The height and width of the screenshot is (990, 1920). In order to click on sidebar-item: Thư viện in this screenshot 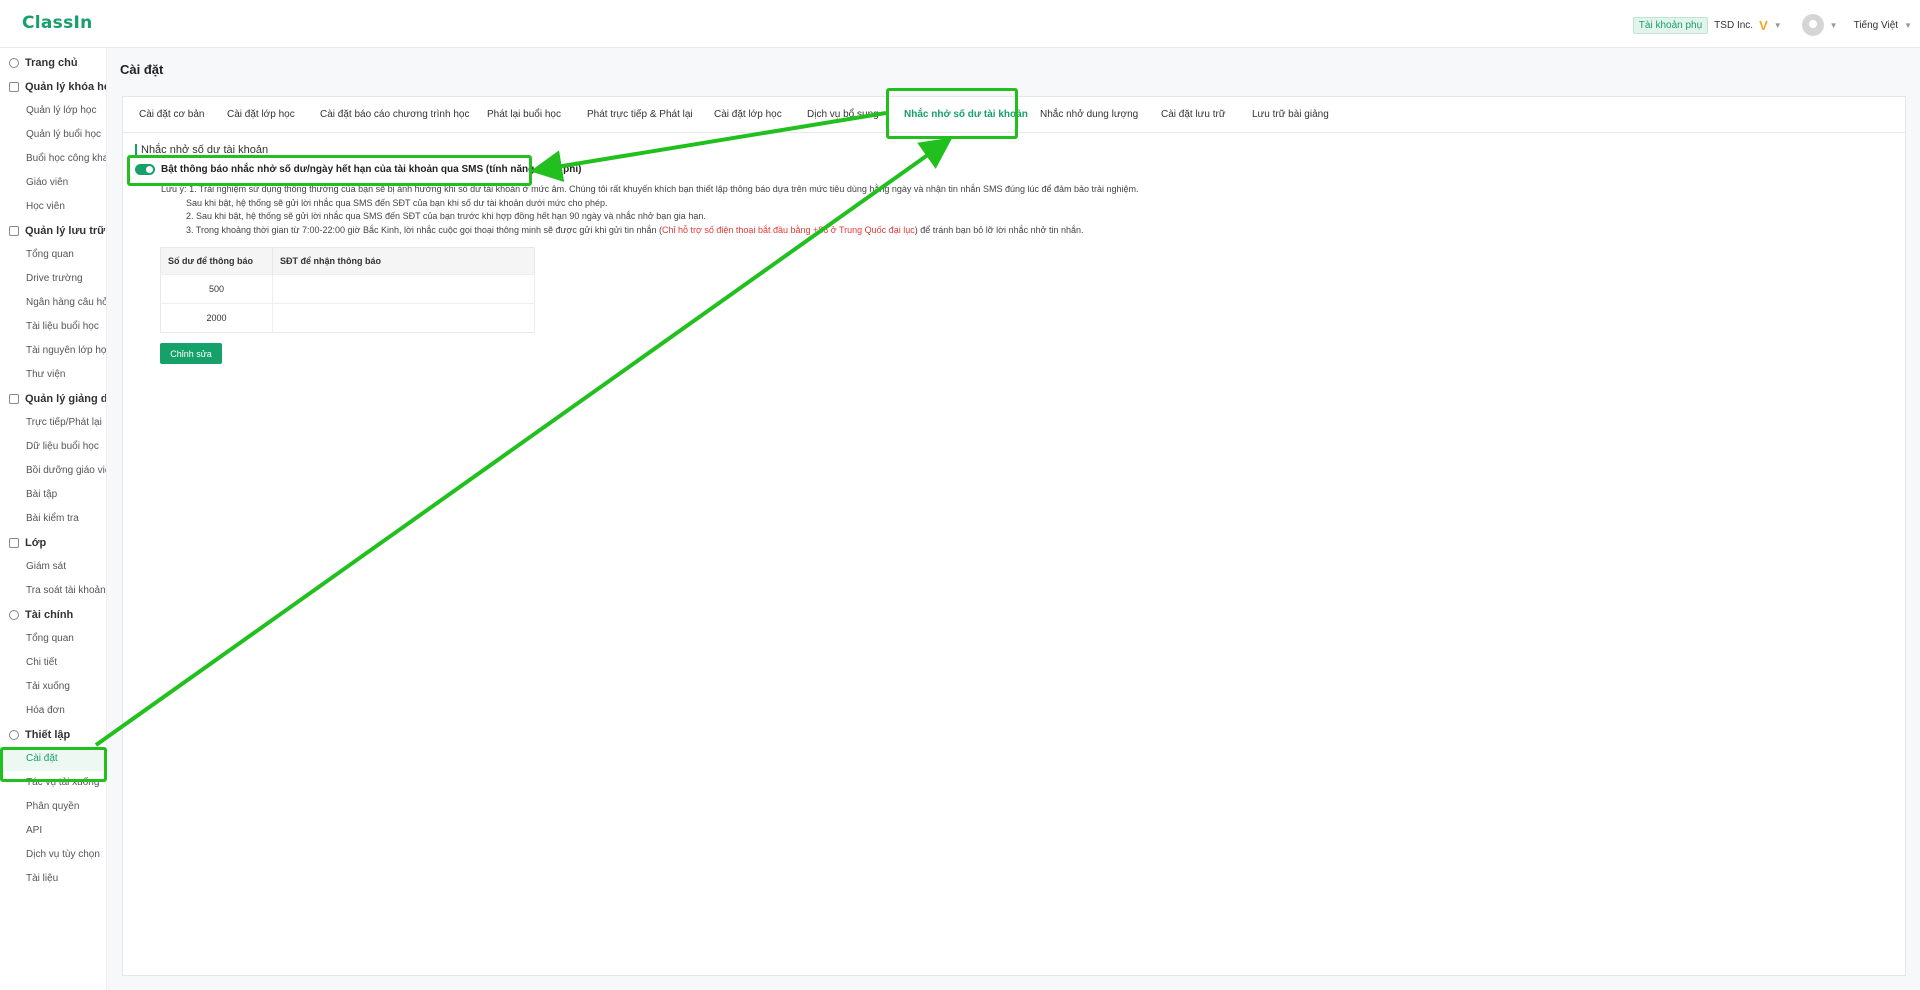, I will do `click(53, 375)`.